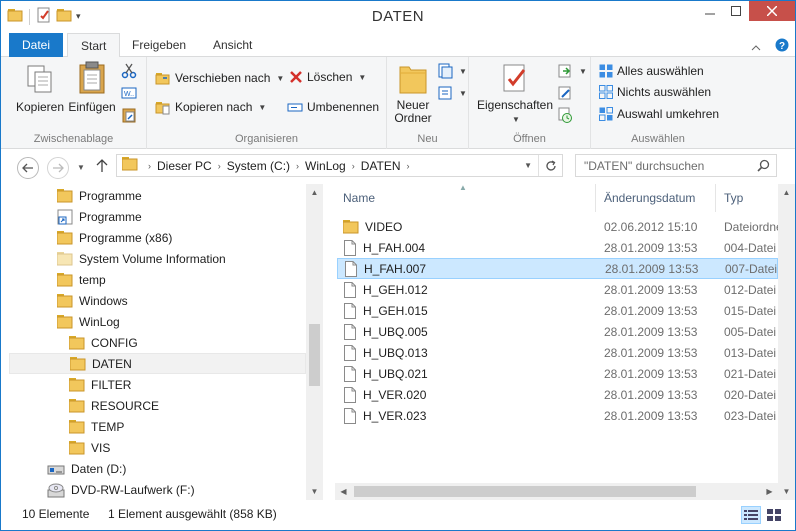 The width and height of the screenshot is (796, 531). What do you see at coordinates (676, 165) in the screenshot?
I see `search-input: "DATEN" durchsuchen` at bounding box center [676, 165].